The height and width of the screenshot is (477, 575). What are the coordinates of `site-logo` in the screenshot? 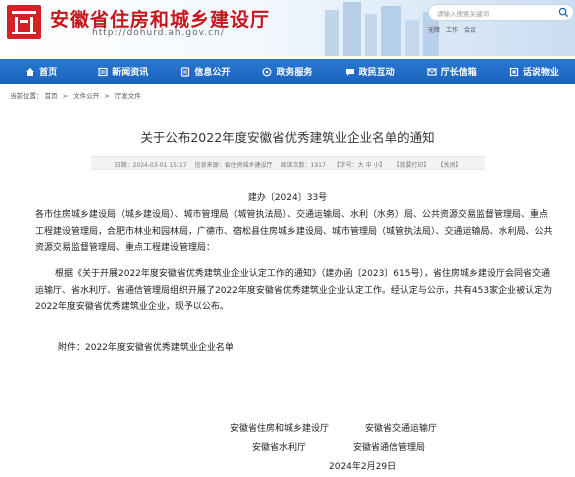 It's located at (24, 22).